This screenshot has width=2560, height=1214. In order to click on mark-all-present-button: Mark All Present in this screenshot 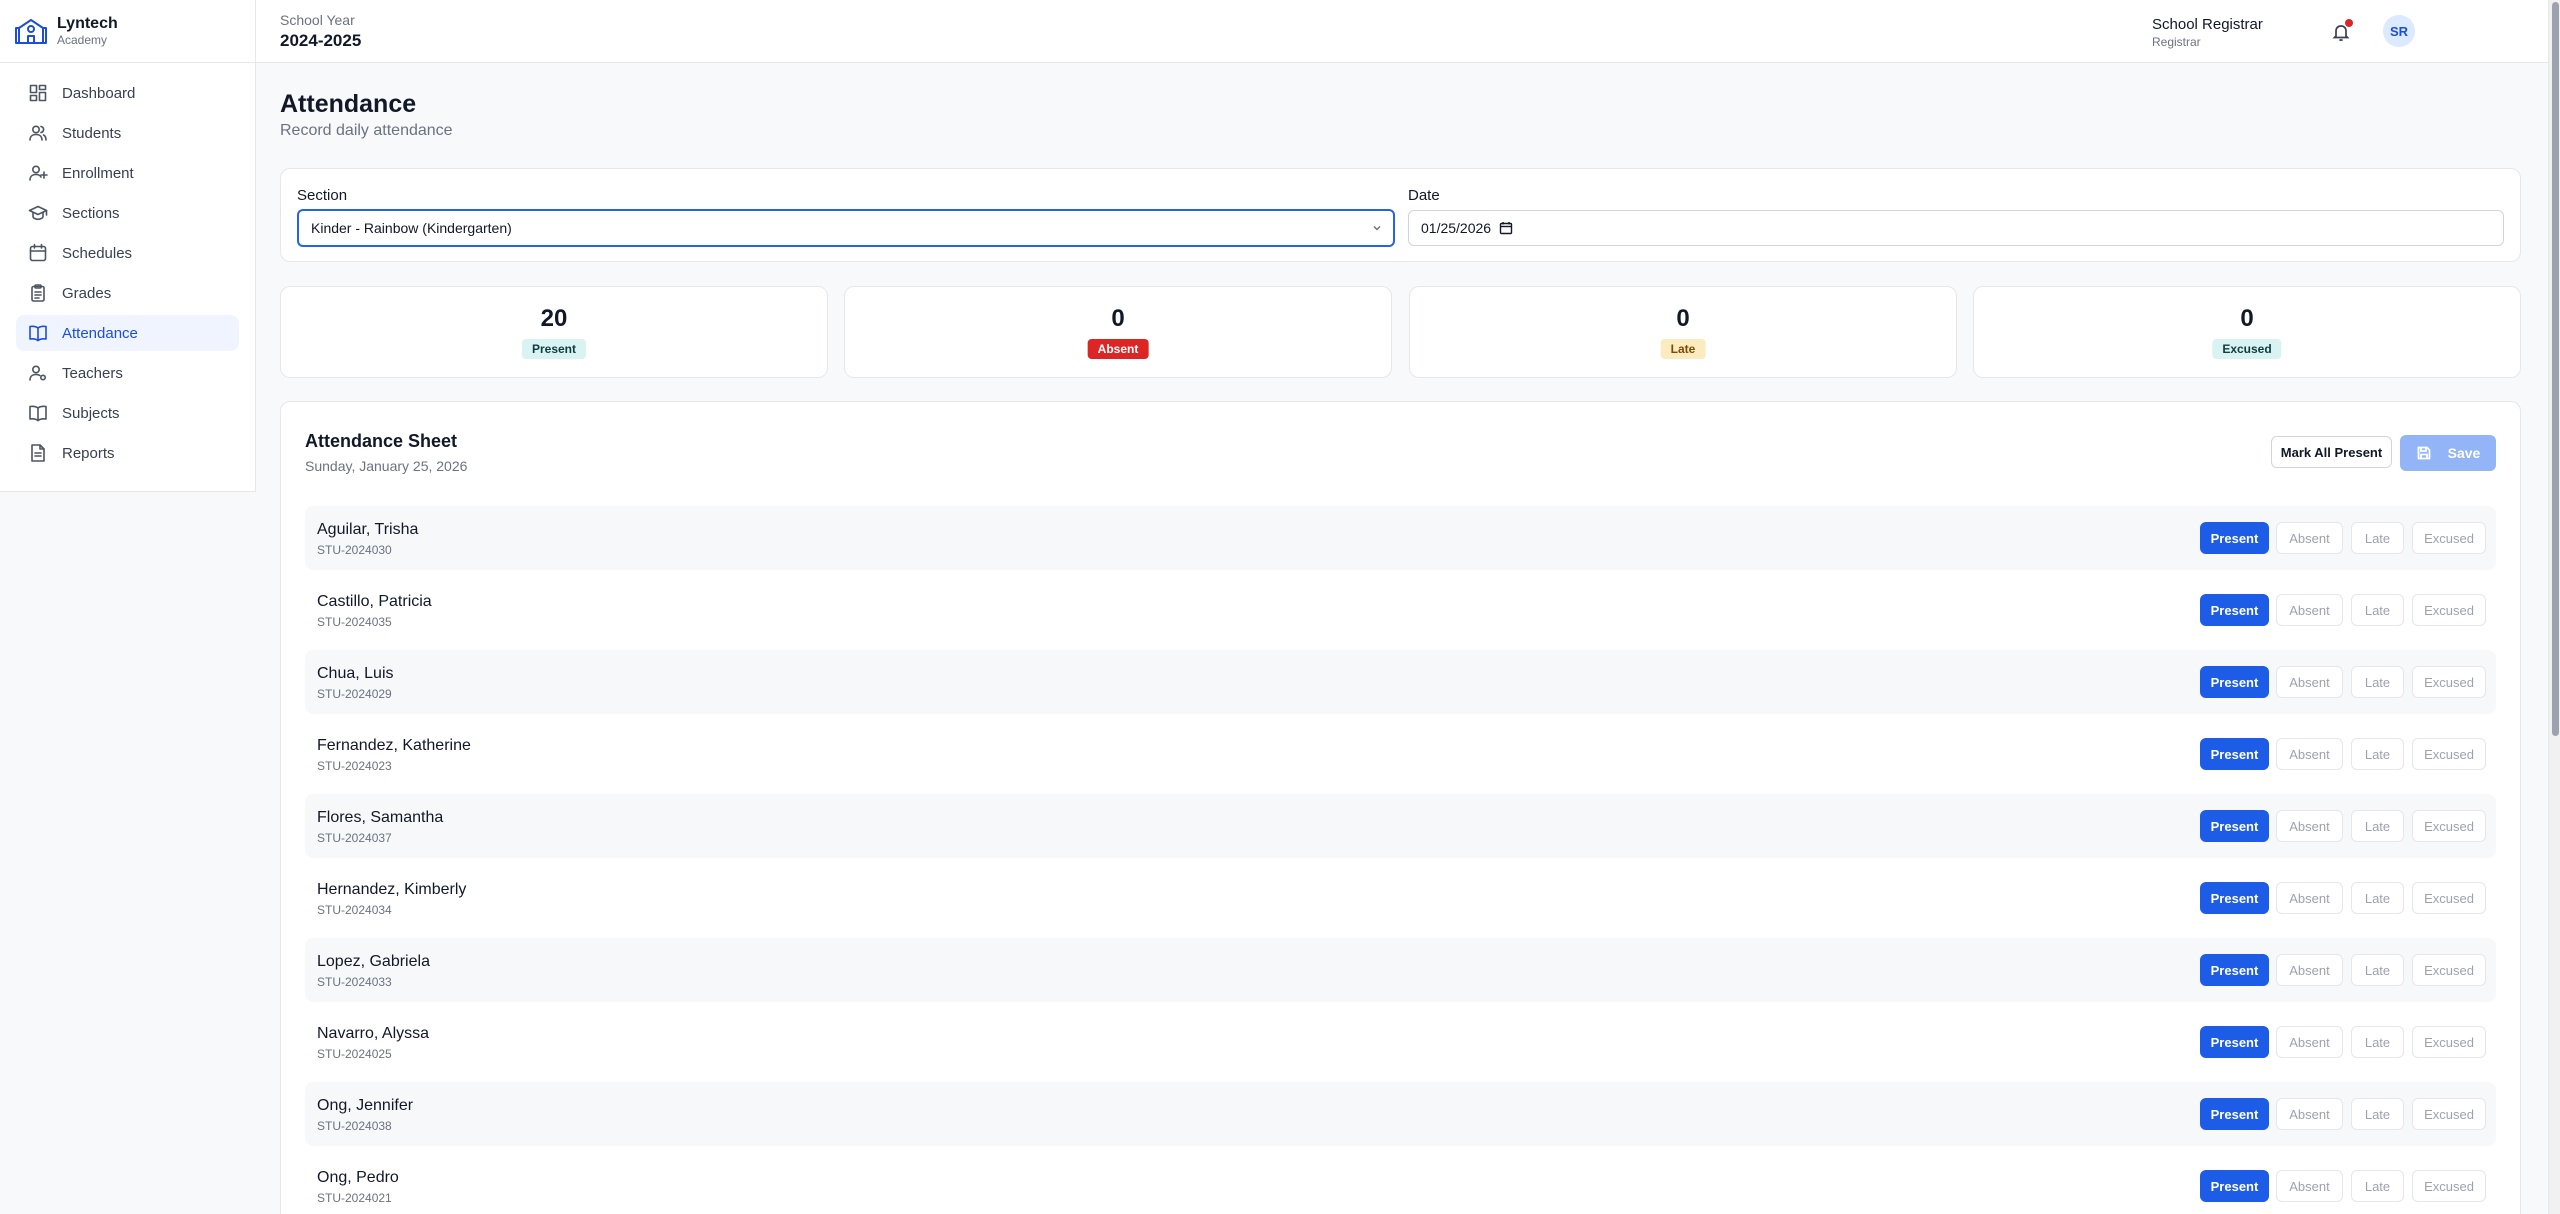, I will do `click(2331, 452)`.